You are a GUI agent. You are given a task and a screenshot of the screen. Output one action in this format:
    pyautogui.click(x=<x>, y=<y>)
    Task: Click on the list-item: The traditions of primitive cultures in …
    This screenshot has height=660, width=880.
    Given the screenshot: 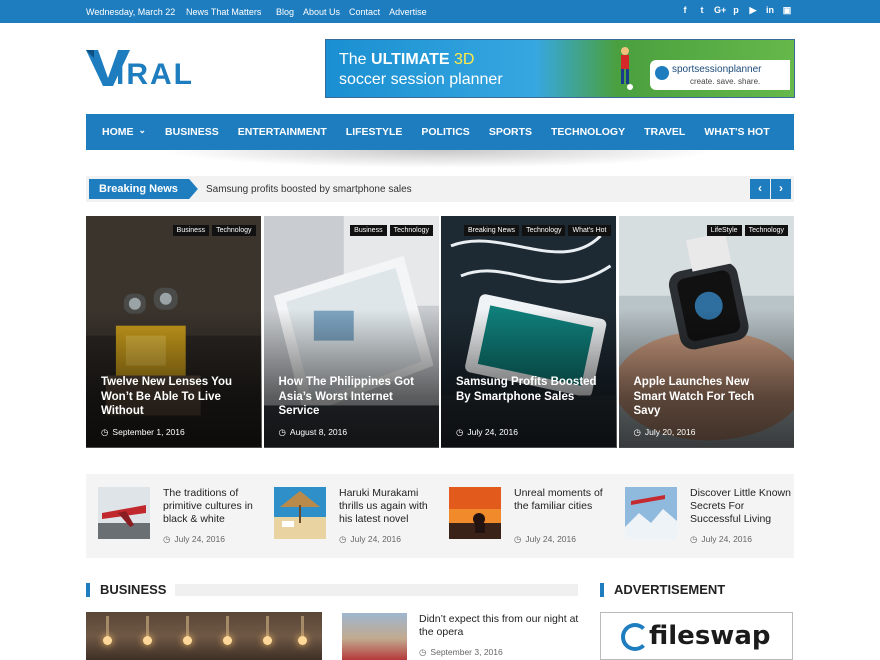 What is the action you would take?
    pyautogui.click(x=183, y=517)
    